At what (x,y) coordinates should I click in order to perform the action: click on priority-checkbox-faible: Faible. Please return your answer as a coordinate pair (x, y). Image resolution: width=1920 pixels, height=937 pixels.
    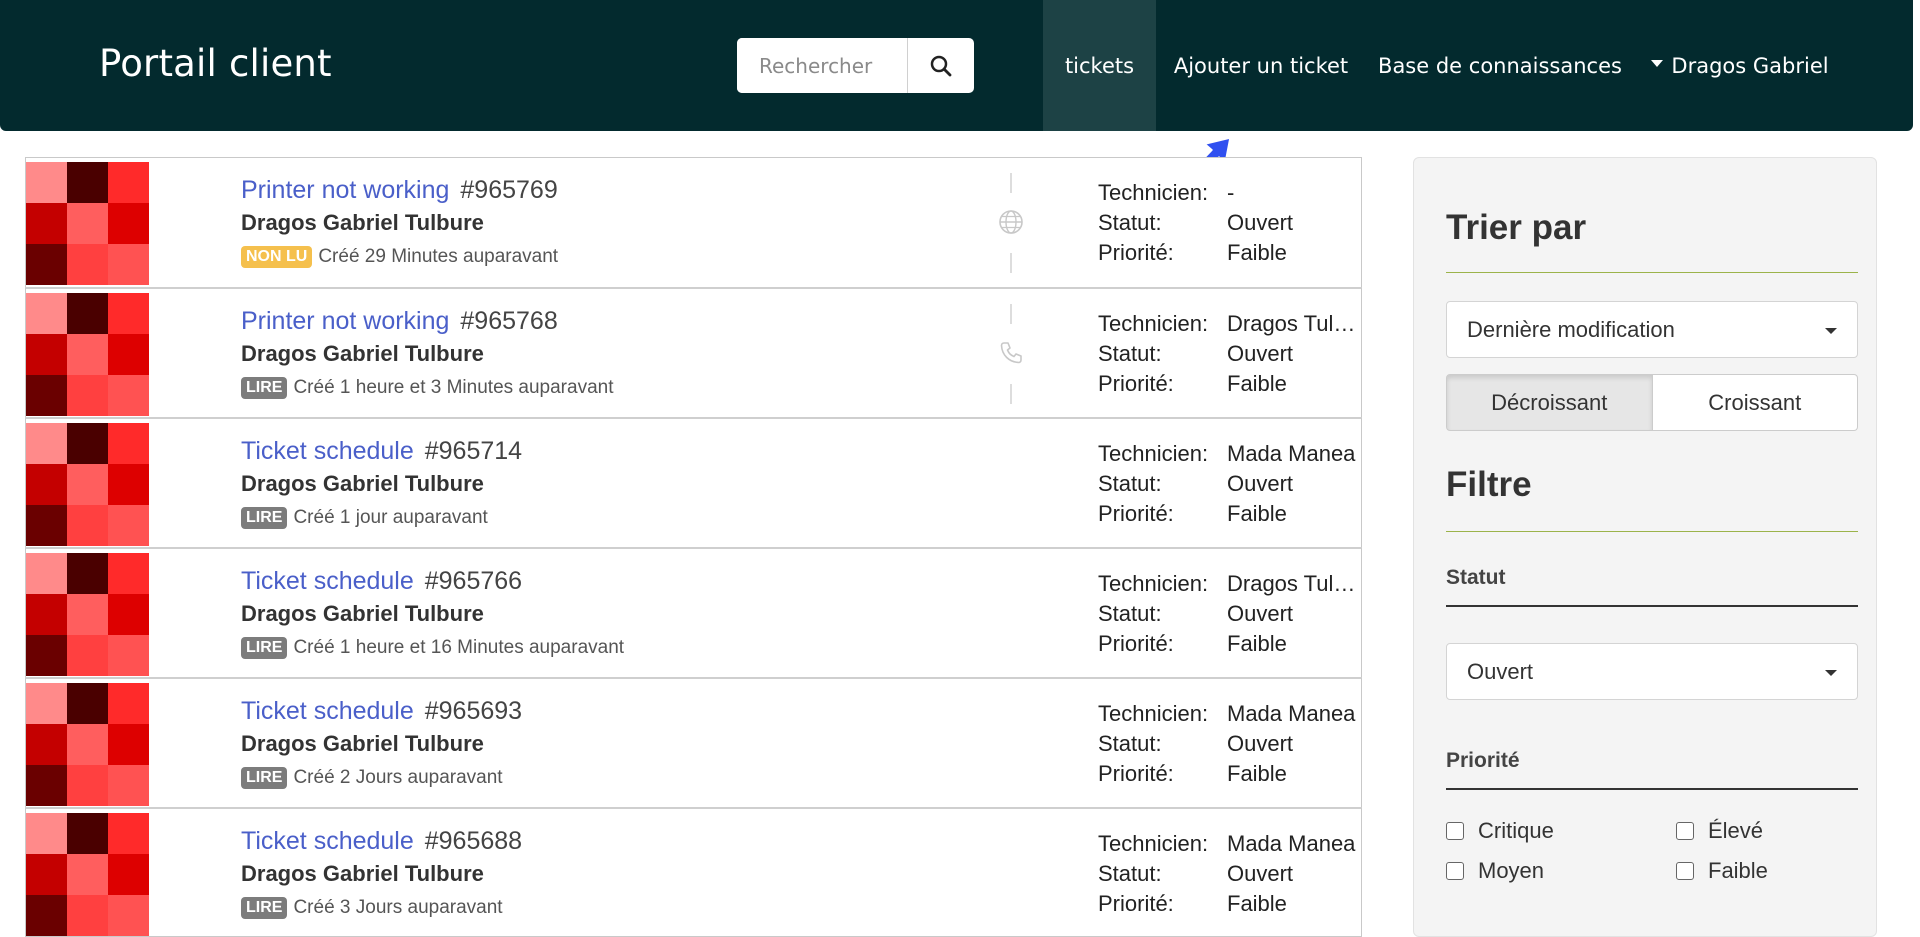
    Looking at the image, I should click on (1722, 871).